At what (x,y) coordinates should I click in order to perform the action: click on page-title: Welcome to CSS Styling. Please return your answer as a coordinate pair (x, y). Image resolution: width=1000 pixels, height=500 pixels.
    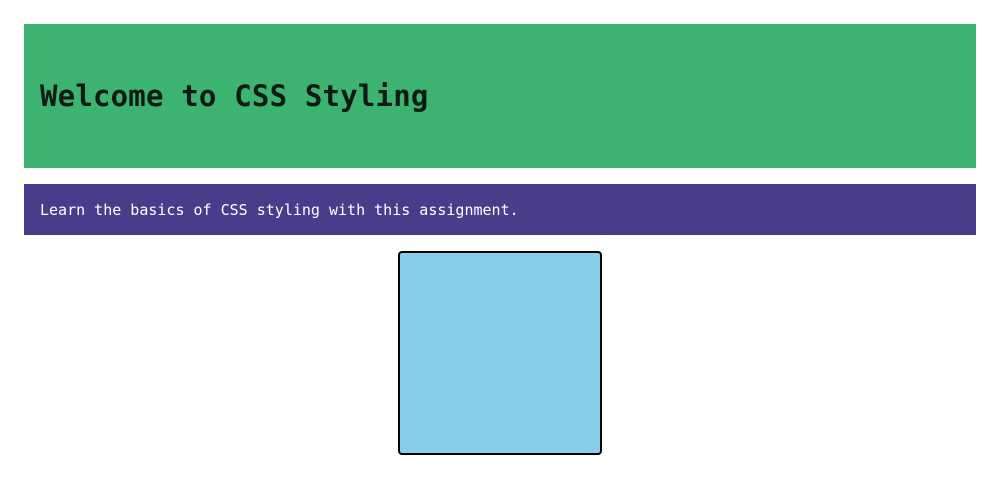
    Looking at the image, I should click on (234, 96).